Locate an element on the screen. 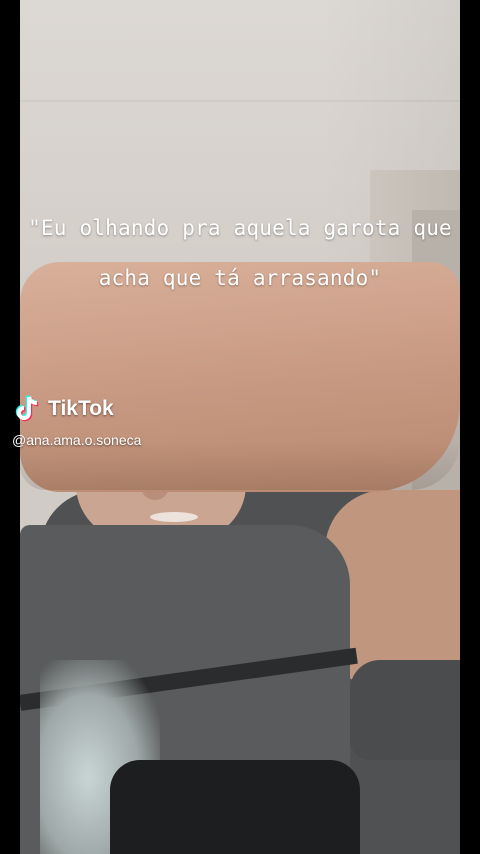 Image resolution: width=480 pixels, height=854 pixels. caption-line-1: "Eu olhando pra aquela garota que is located at coordinates (240, 228).